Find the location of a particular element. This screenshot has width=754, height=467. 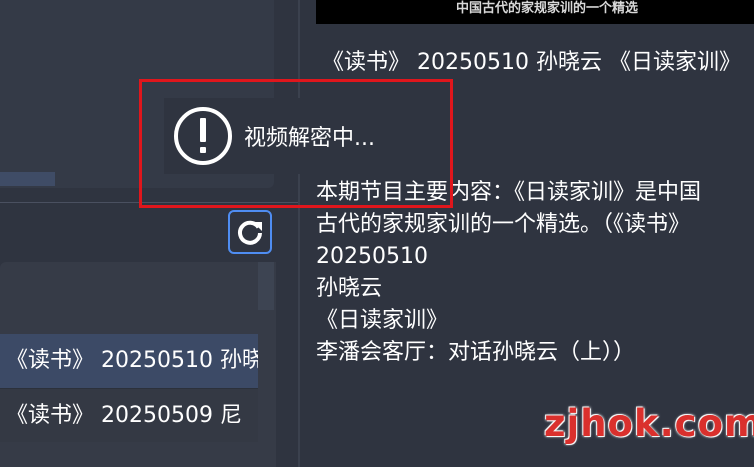

list-item-selected: 《读书》 20250510 孙晓云 《日读家训》 is located at coordinates (129, 361).